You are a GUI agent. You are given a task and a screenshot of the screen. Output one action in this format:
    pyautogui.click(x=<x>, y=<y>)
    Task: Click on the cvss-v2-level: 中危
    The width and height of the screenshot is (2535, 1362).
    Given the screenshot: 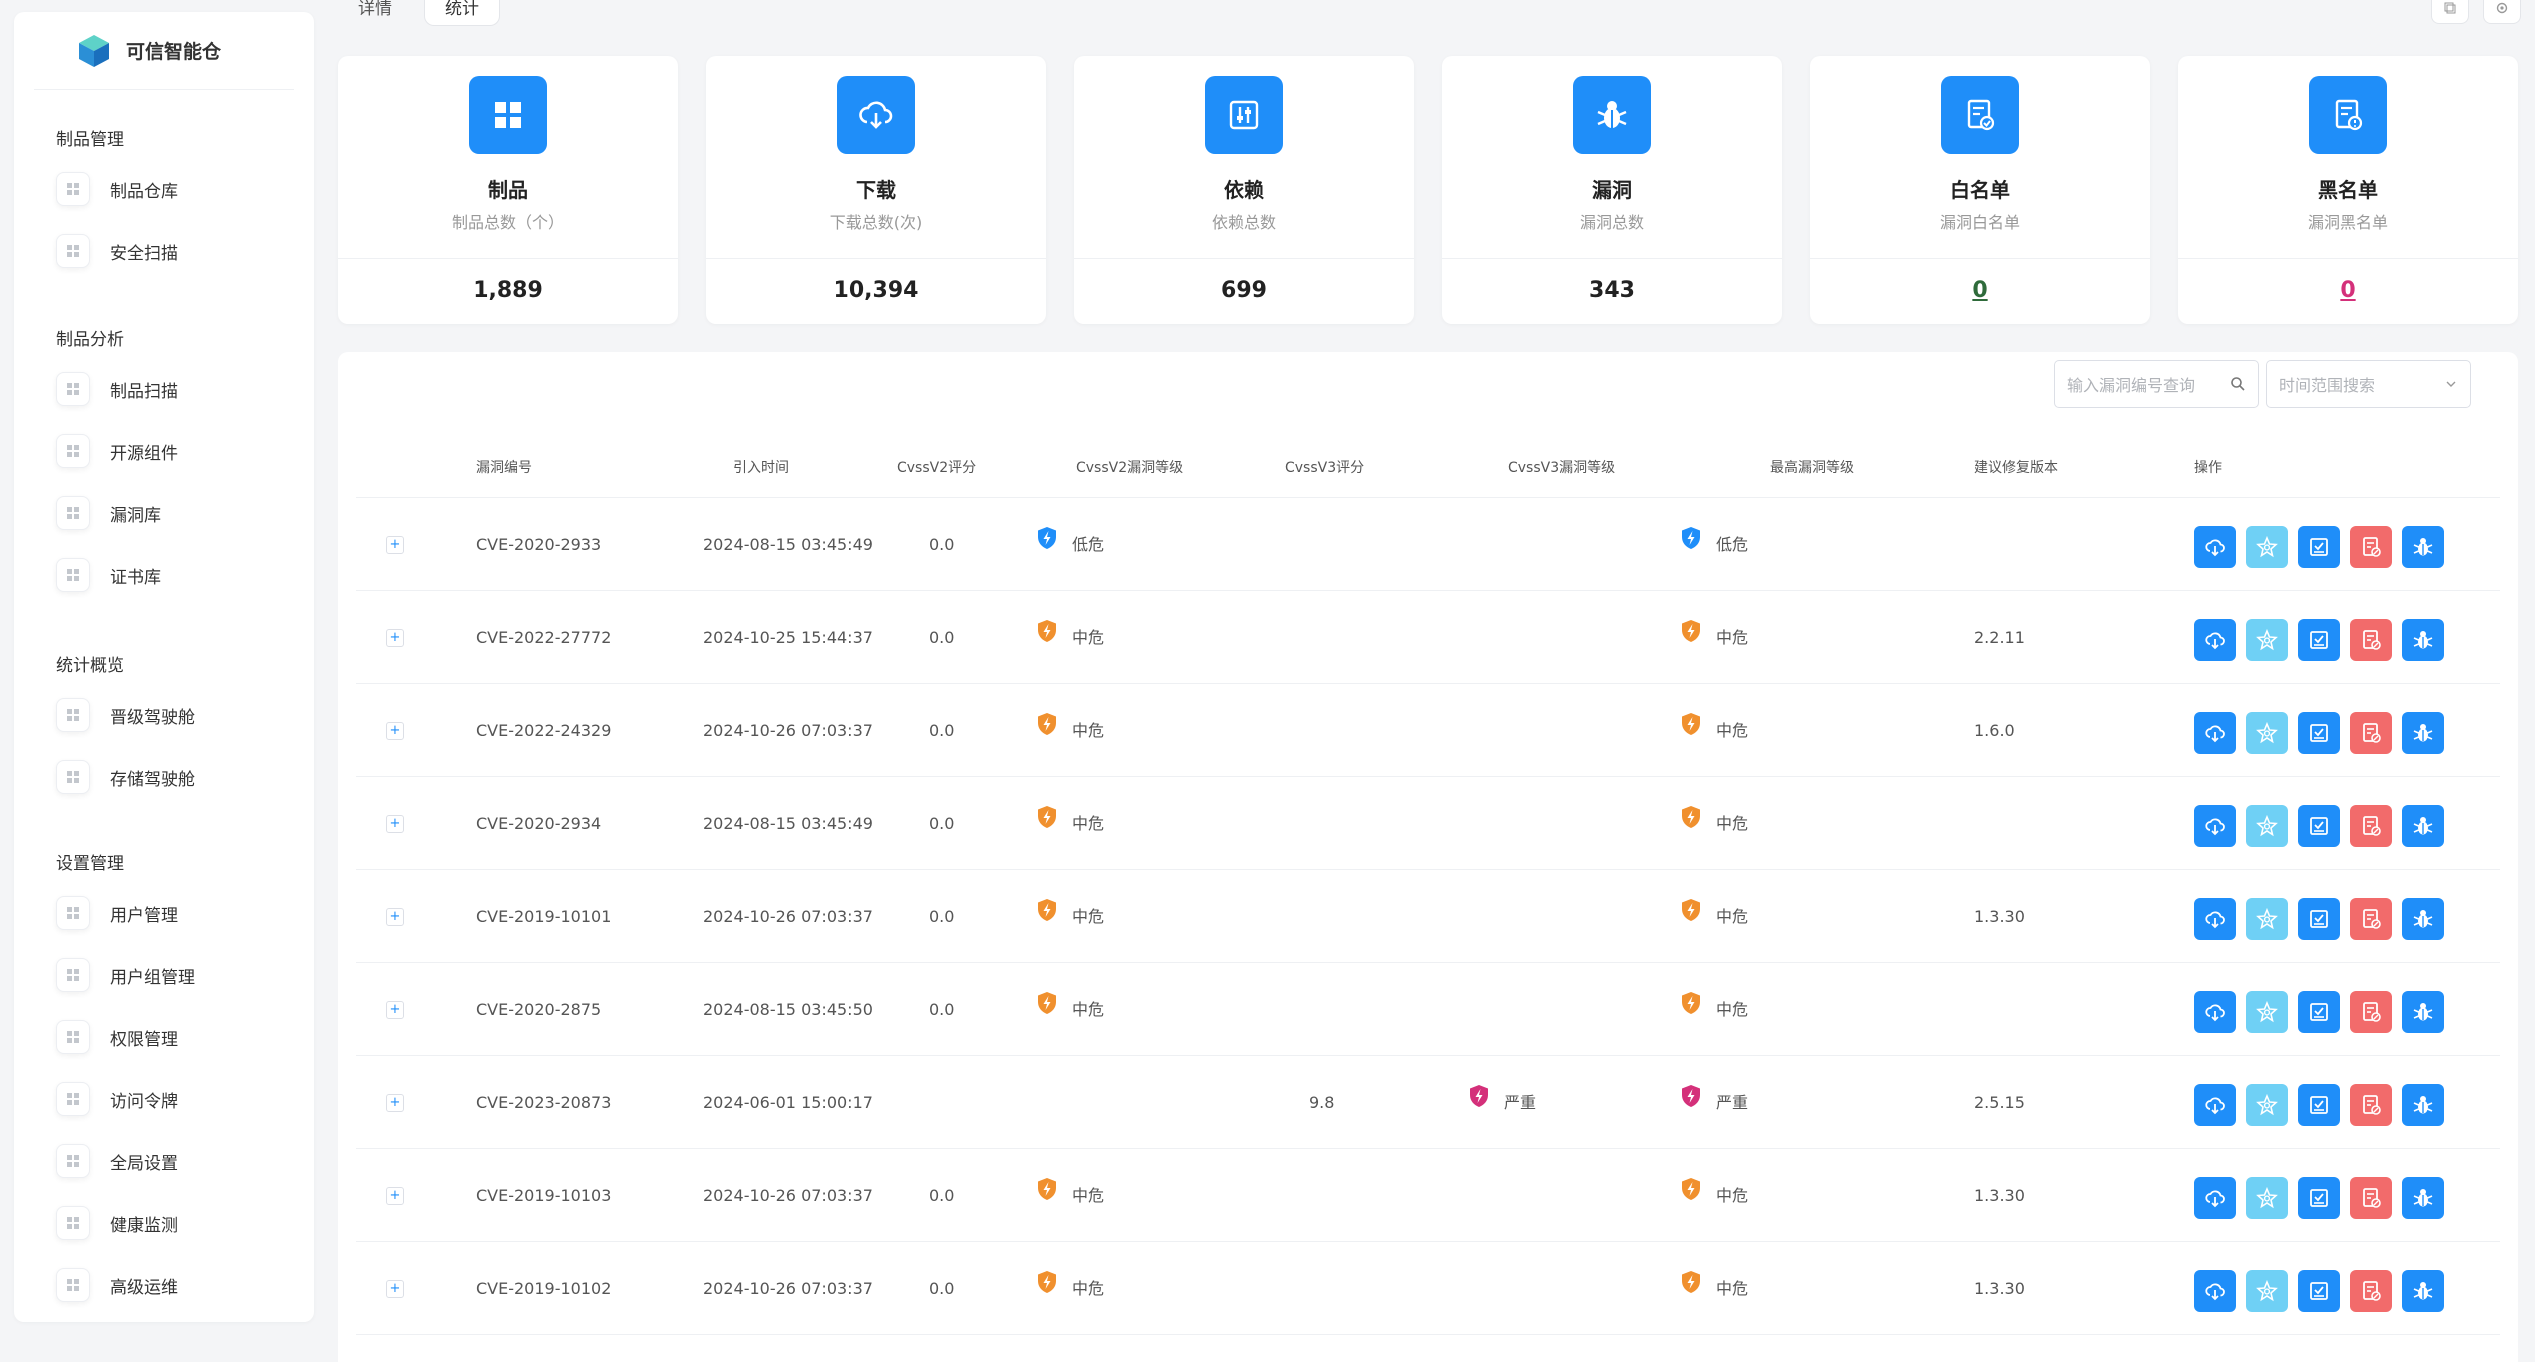 What is the action you would take?
    pyautogui.click(x=1070, y=1195)
    